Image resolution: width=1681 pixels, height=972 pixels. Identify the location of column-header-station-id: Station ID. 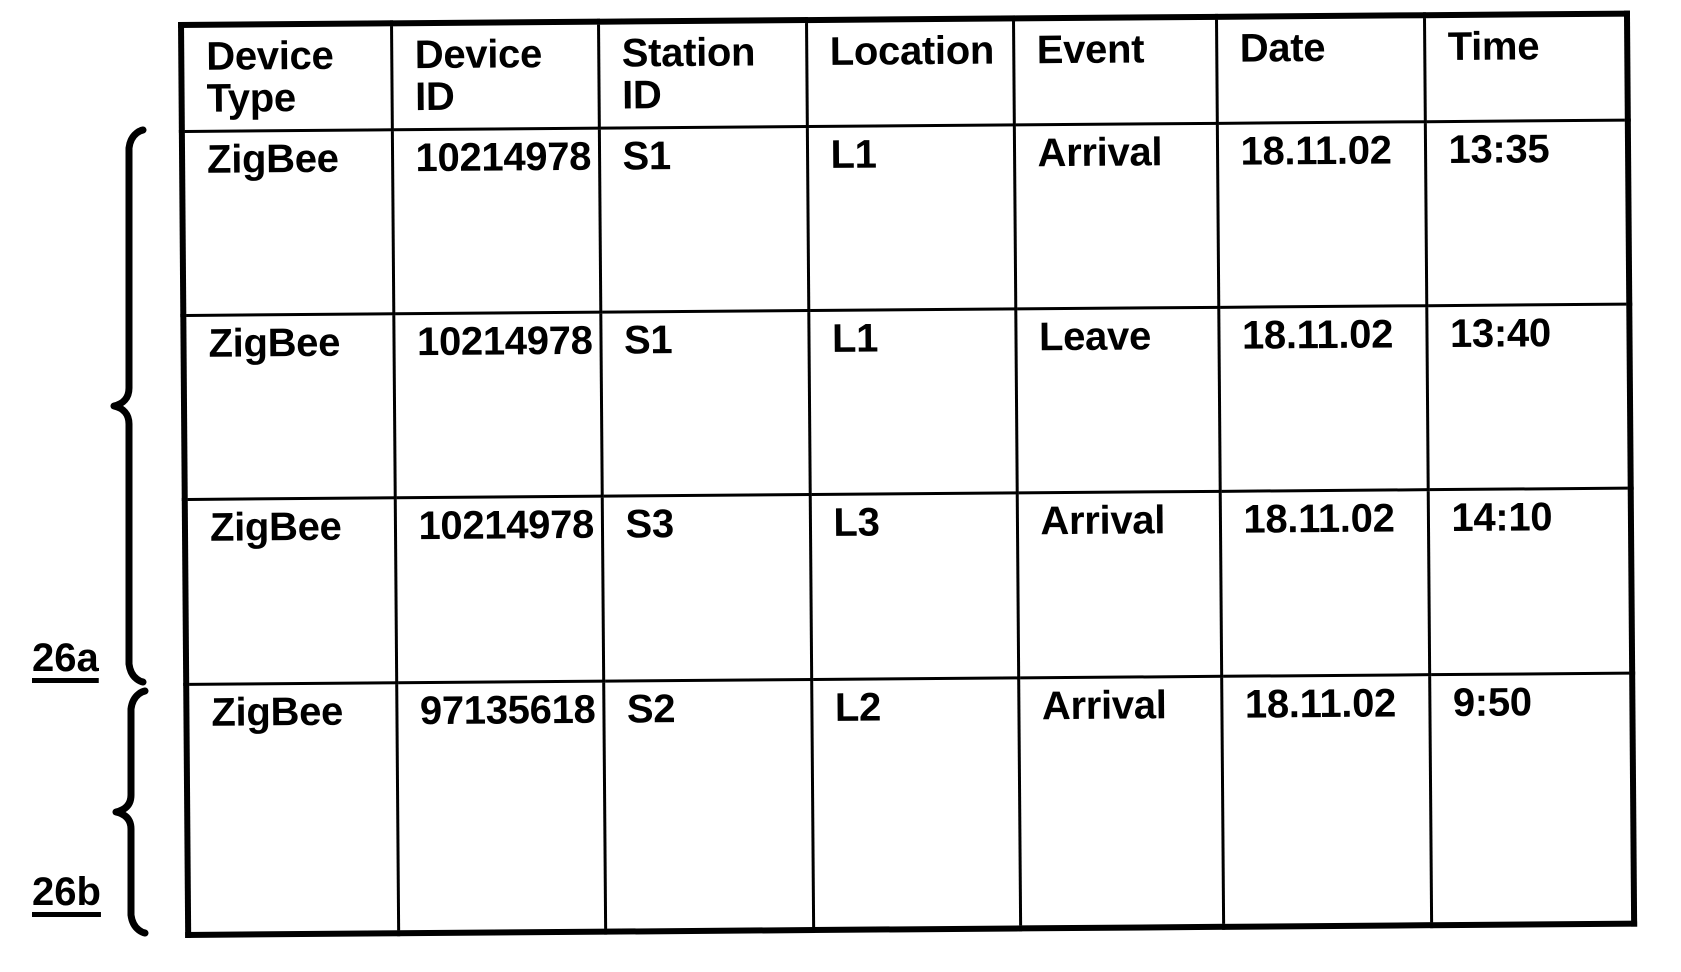
(702, 74).